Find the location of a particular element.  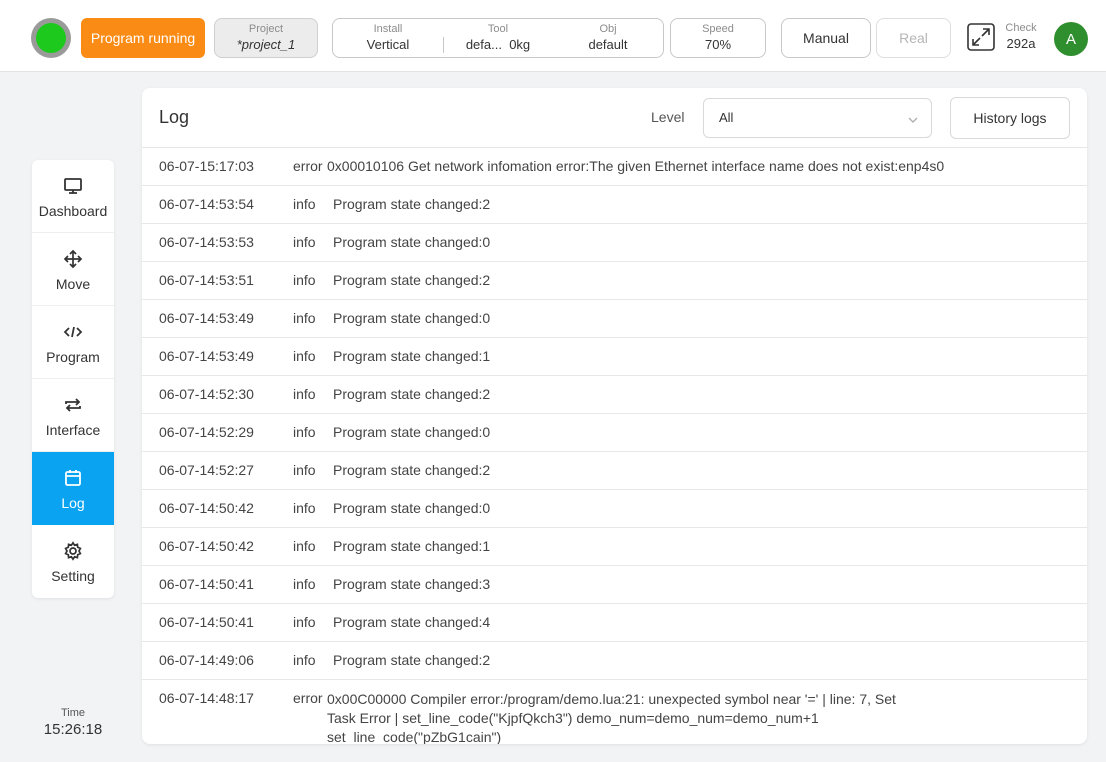

sidebar-item-dashboard: Dashboard is located at coordinates (73, 196).